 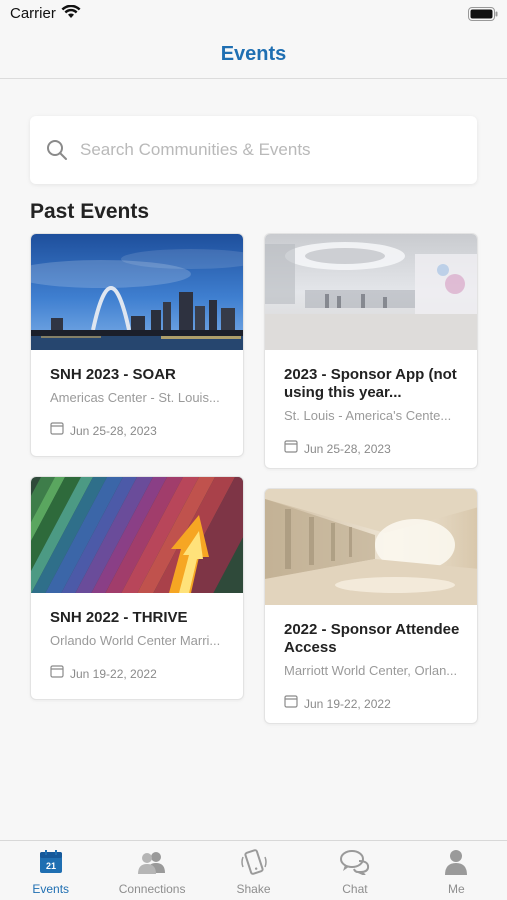 I want to click on event-title: SNH 2023 - SOAR, so click(x=113, y=374).